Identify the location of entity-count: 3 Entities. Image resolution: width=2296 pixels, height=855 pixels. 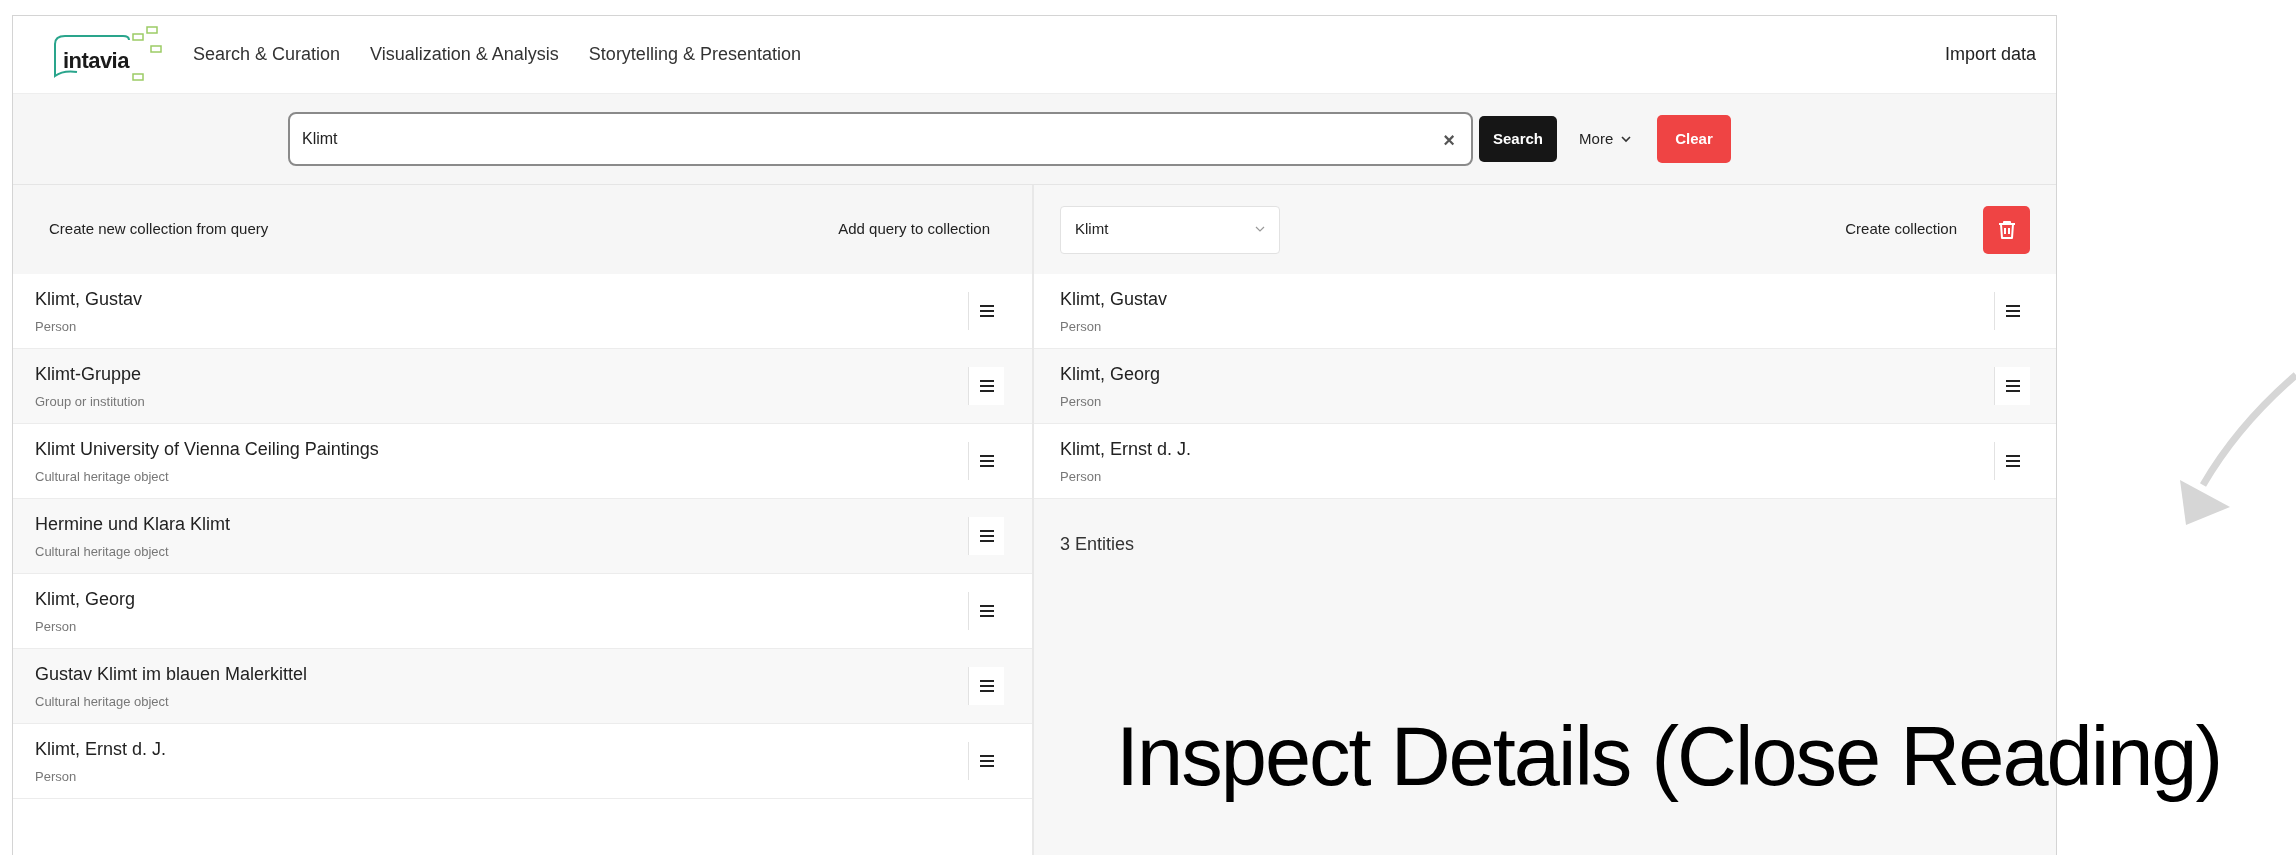
(1098, 544).